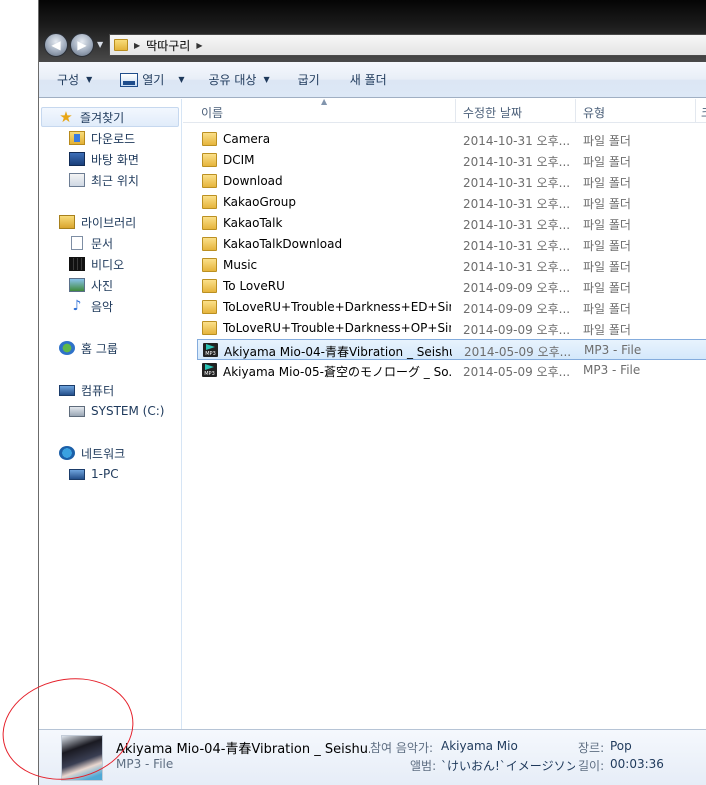 The width and height of the screenshot is (706, 785). I want to click on column-header-name: 이름, so click(212, 112).